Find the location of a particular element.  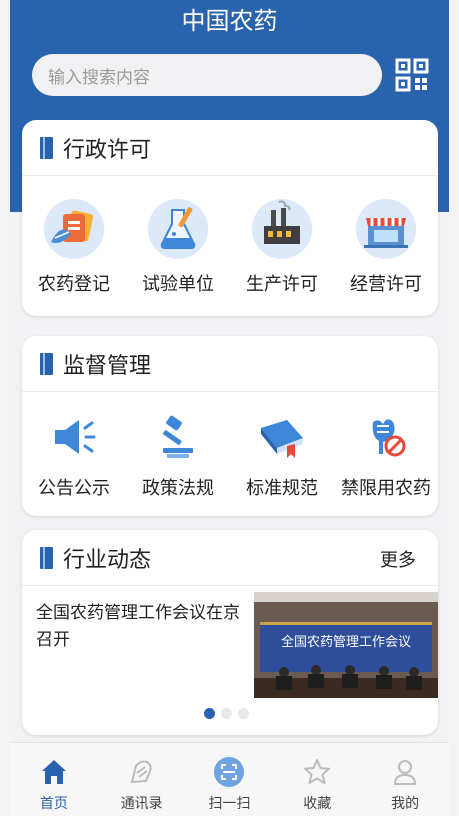

grid-item-production-license: 生产许可 is located at coordinates (282, 247).